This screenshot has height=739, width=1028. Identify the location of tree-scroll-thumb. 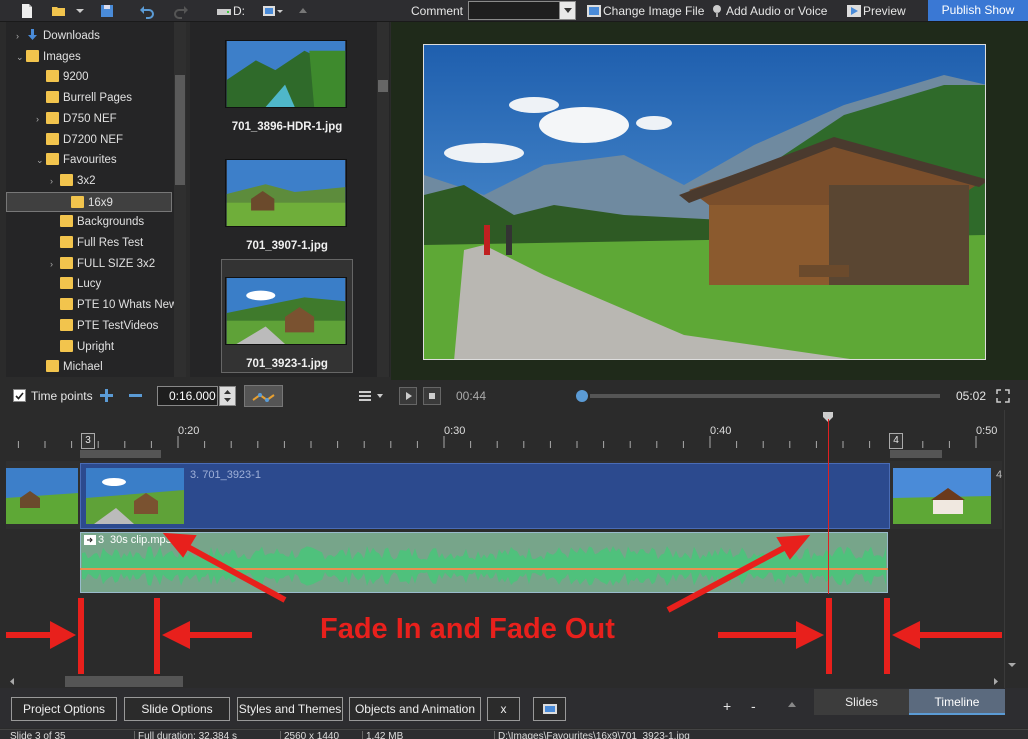
(180, 130).